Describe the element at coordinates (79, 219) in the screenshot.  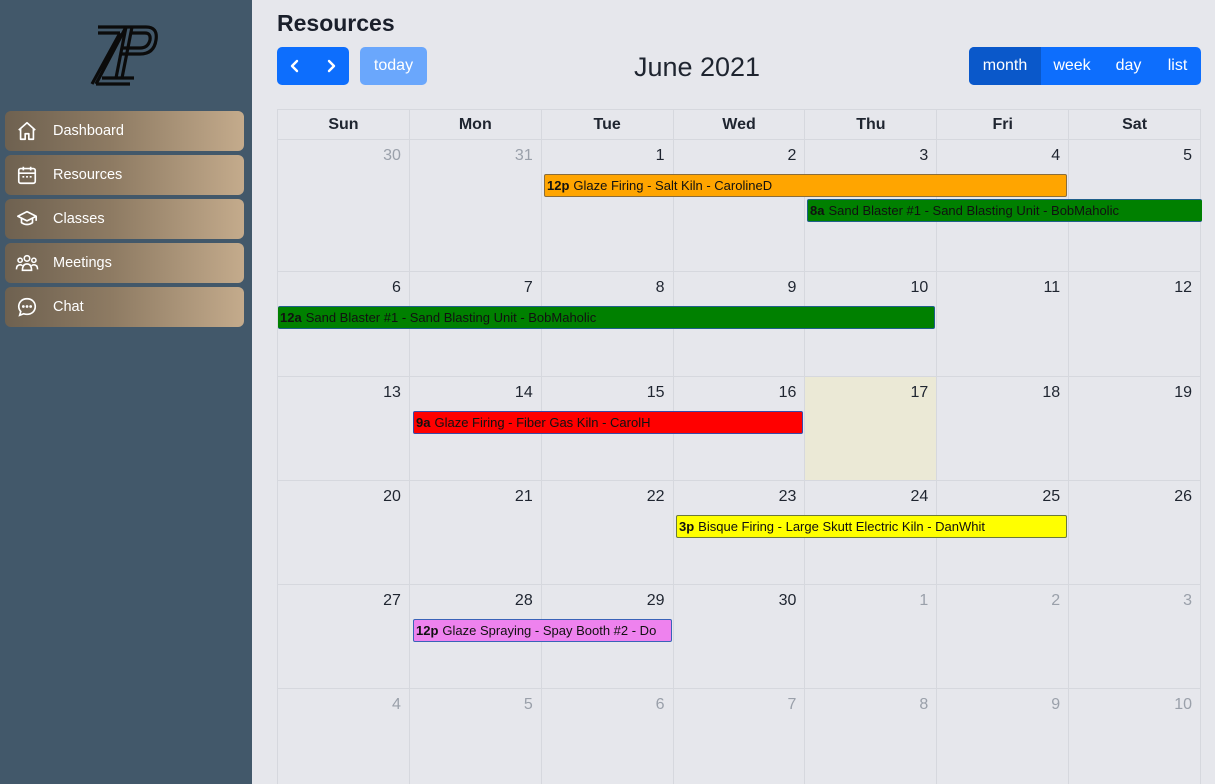
I see `sidebar-item-label: Classes` at that location.